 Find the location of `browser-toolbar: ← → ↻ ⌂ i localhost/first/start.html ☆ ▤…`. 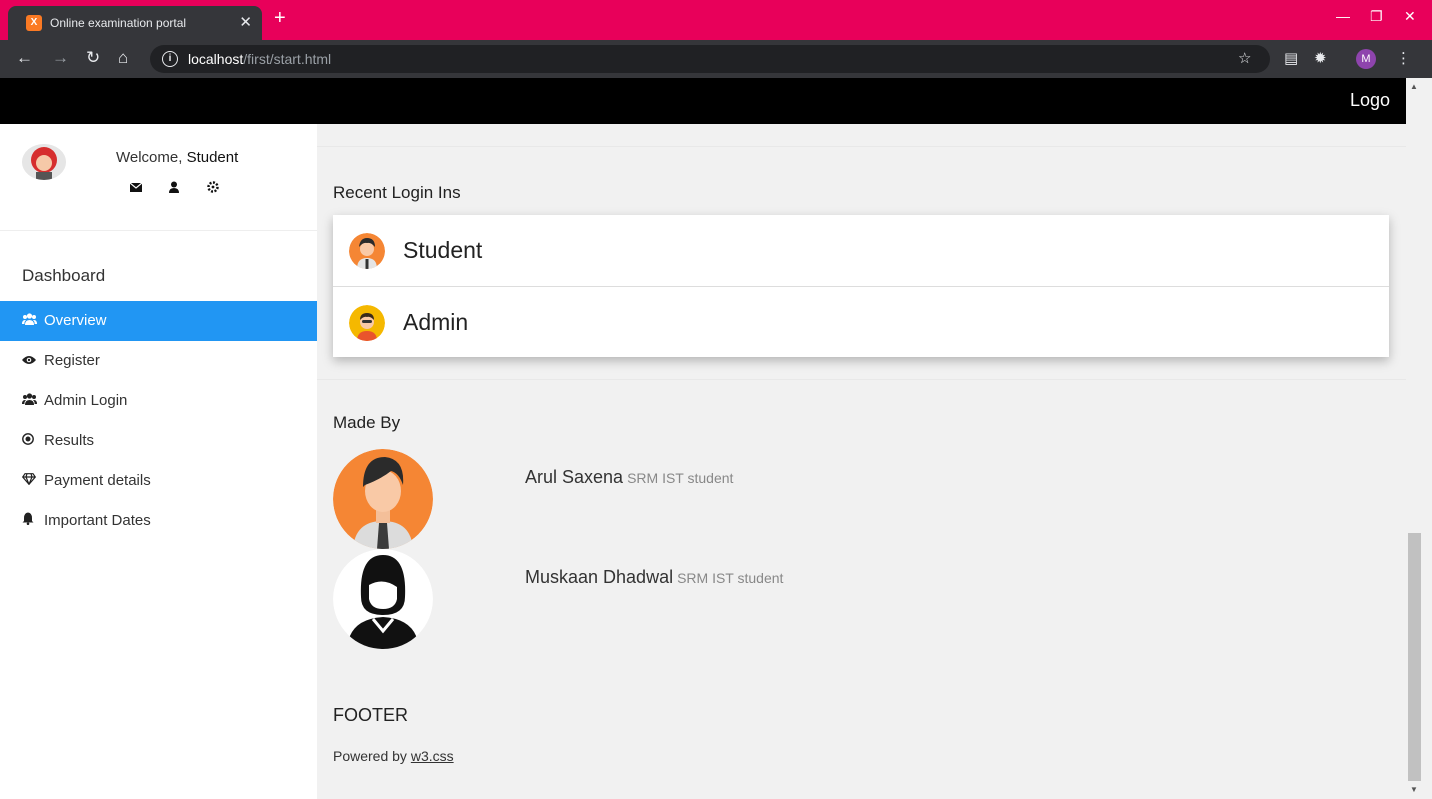

browser-toolbar: ← → ↻ ⌂ i localhost/first/start.html ☆ ▤… is located at coordinates (716, 59).